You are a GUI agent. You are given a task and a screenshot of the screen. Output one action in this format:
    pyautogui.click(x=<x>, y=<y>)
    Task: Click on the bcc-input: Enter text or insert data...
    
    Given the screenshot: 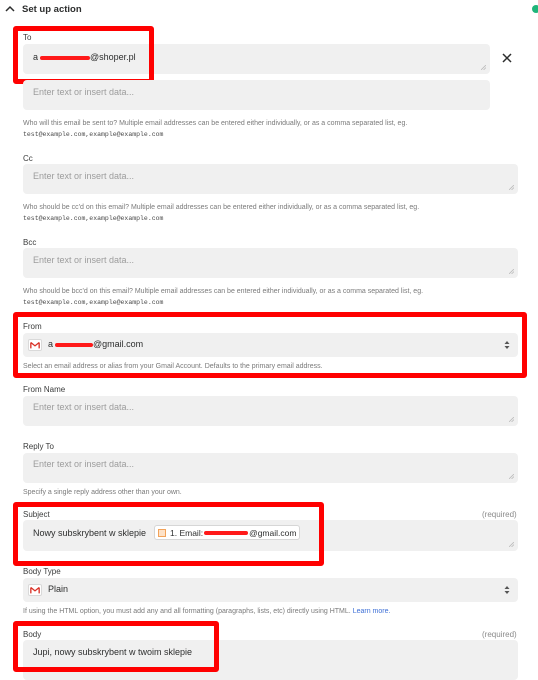 What is the action you would take?
    pyautogui.click(x=270, y=263)
    